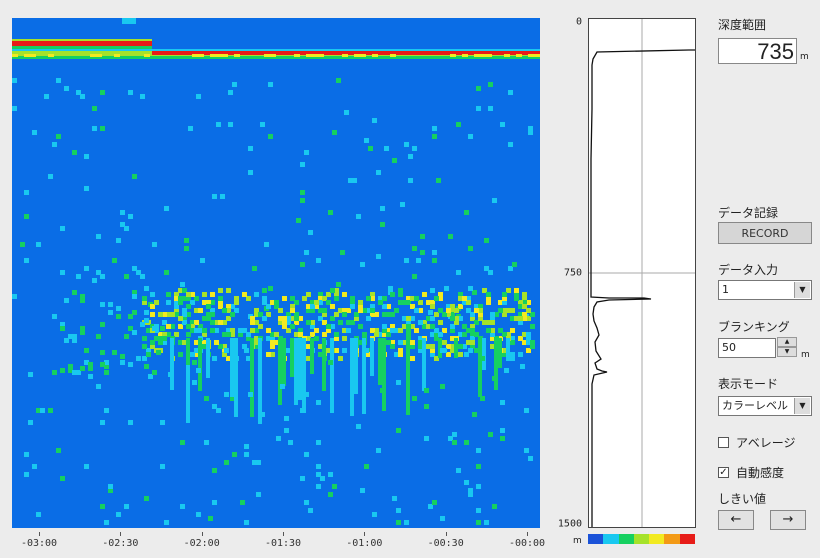 Image resolution: width=820 pixels, height=558 pixels. I want to click on blanking-input: 50, so click(747, 348).